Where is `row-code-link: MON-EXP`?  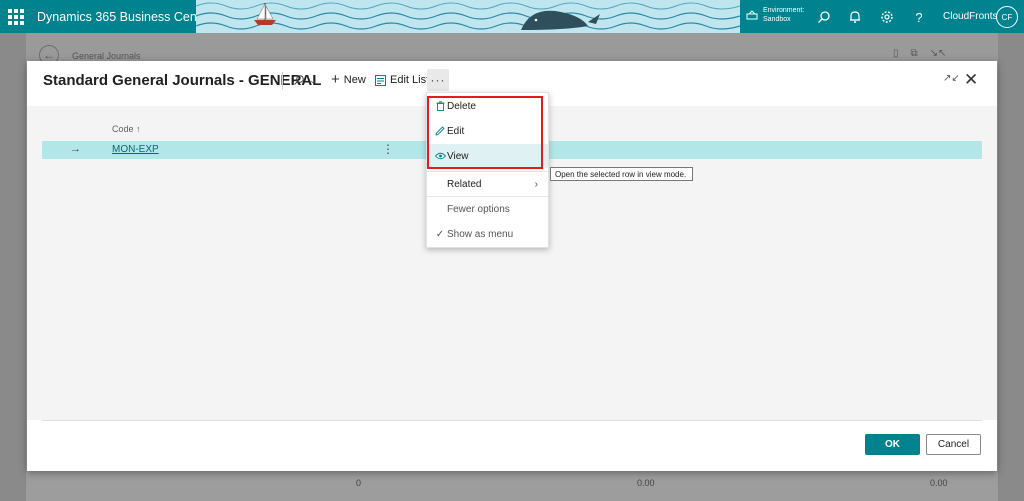 row-code-link: MON-EXP is located at coordinates (135, 149).